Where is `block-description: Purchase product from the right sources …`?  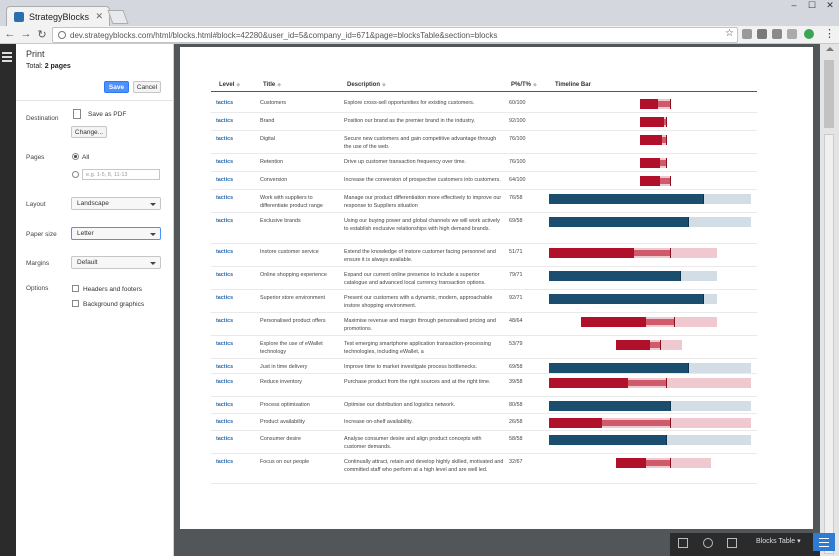 block-description: Purchase product from the right sources … is located at coordinates (417, 382).